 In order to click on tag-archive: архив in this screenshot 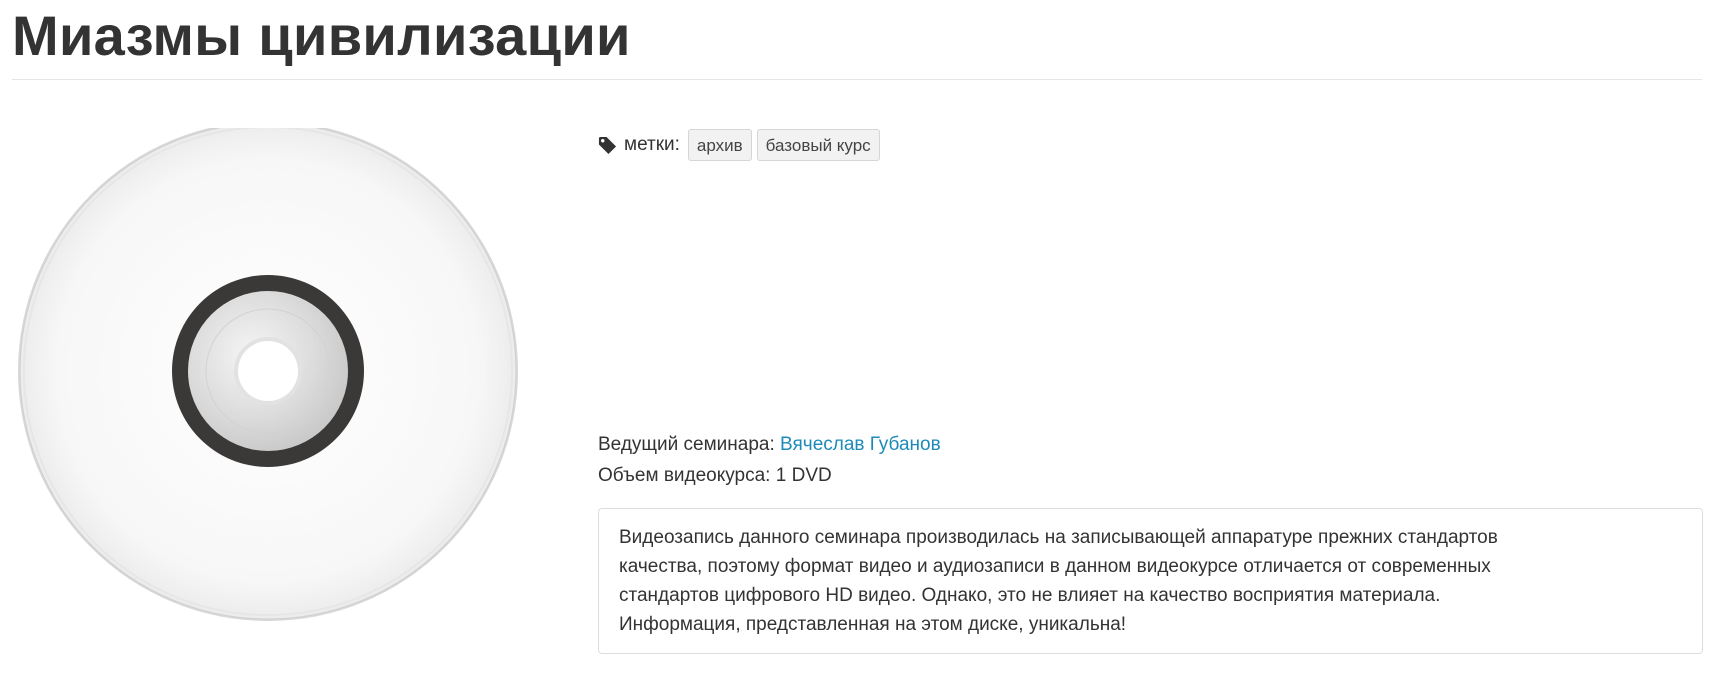, I will do `click(719, 145)`.